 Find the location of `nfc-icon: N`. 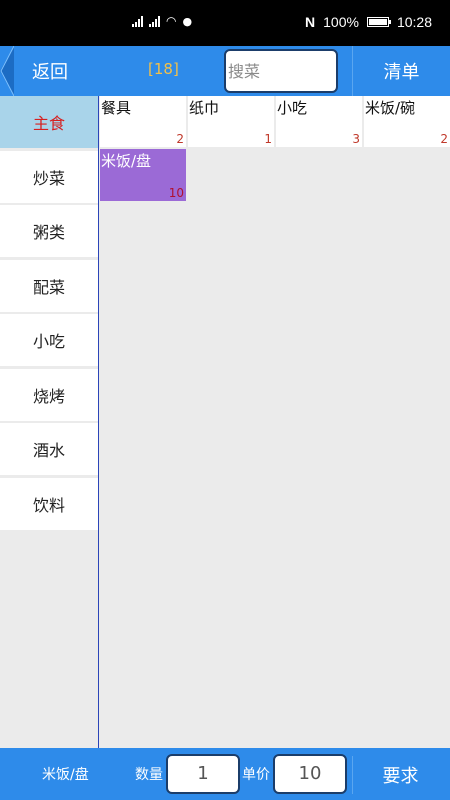

nfc-icon: N is located at coordinates (310, 22).